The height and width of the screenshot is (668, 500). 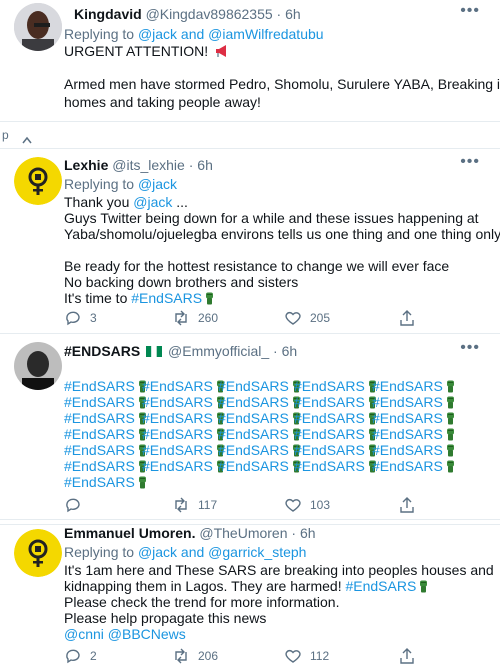 What do you see at coordinates (102, 351) in the screenshot?
I see `display-name: #ENDSARS` at bounding box center [102, 351].